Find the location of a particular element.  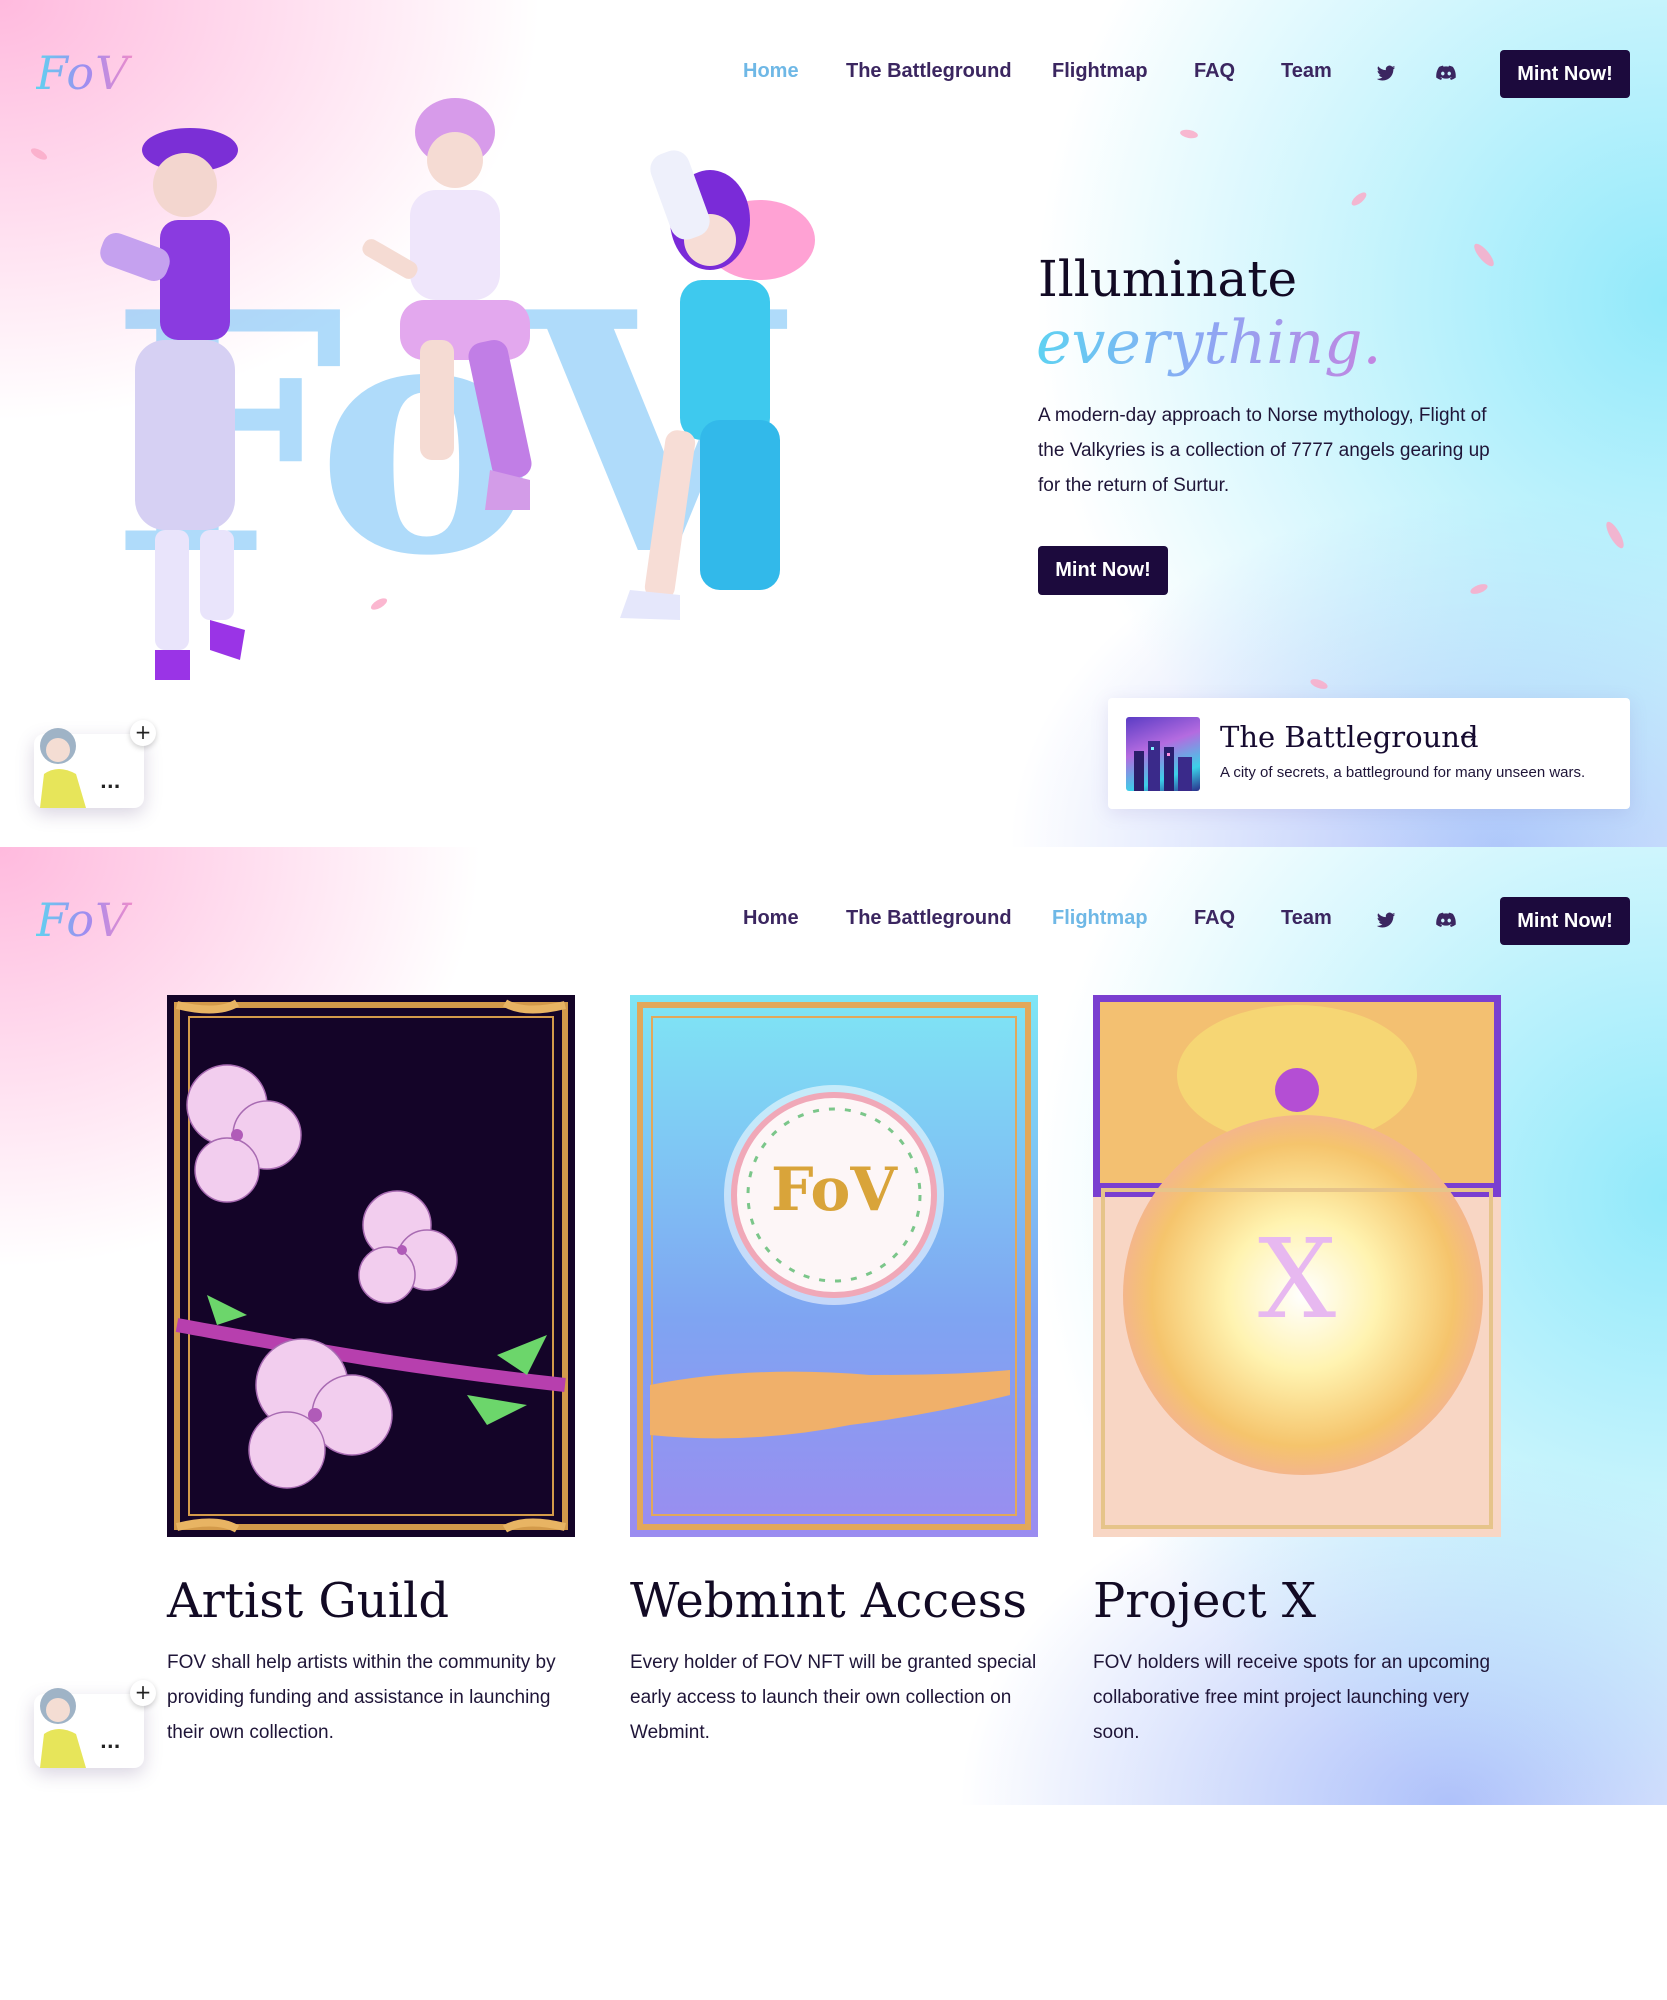

project-x-card-image: X is located at coordinates (1297, 1266).